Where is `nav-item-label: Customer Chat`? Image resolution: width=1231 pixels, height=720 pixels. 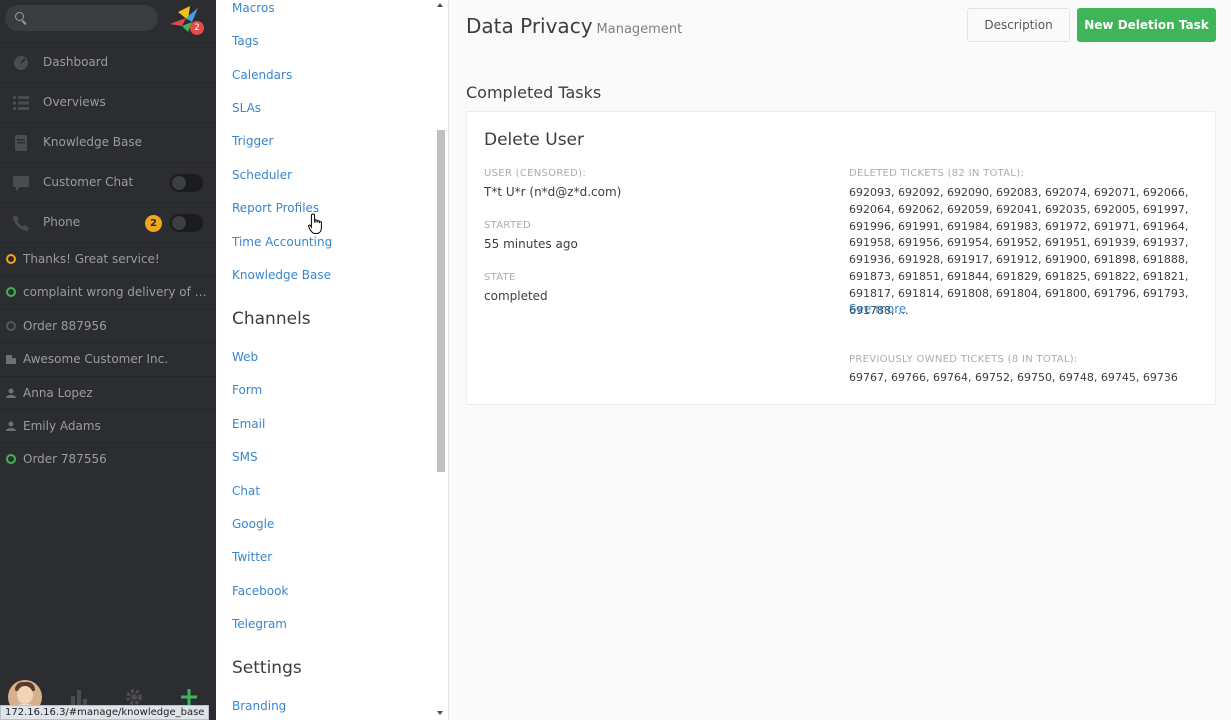 nav-item-label: Customer Chat is located at coordinates (88, 182).